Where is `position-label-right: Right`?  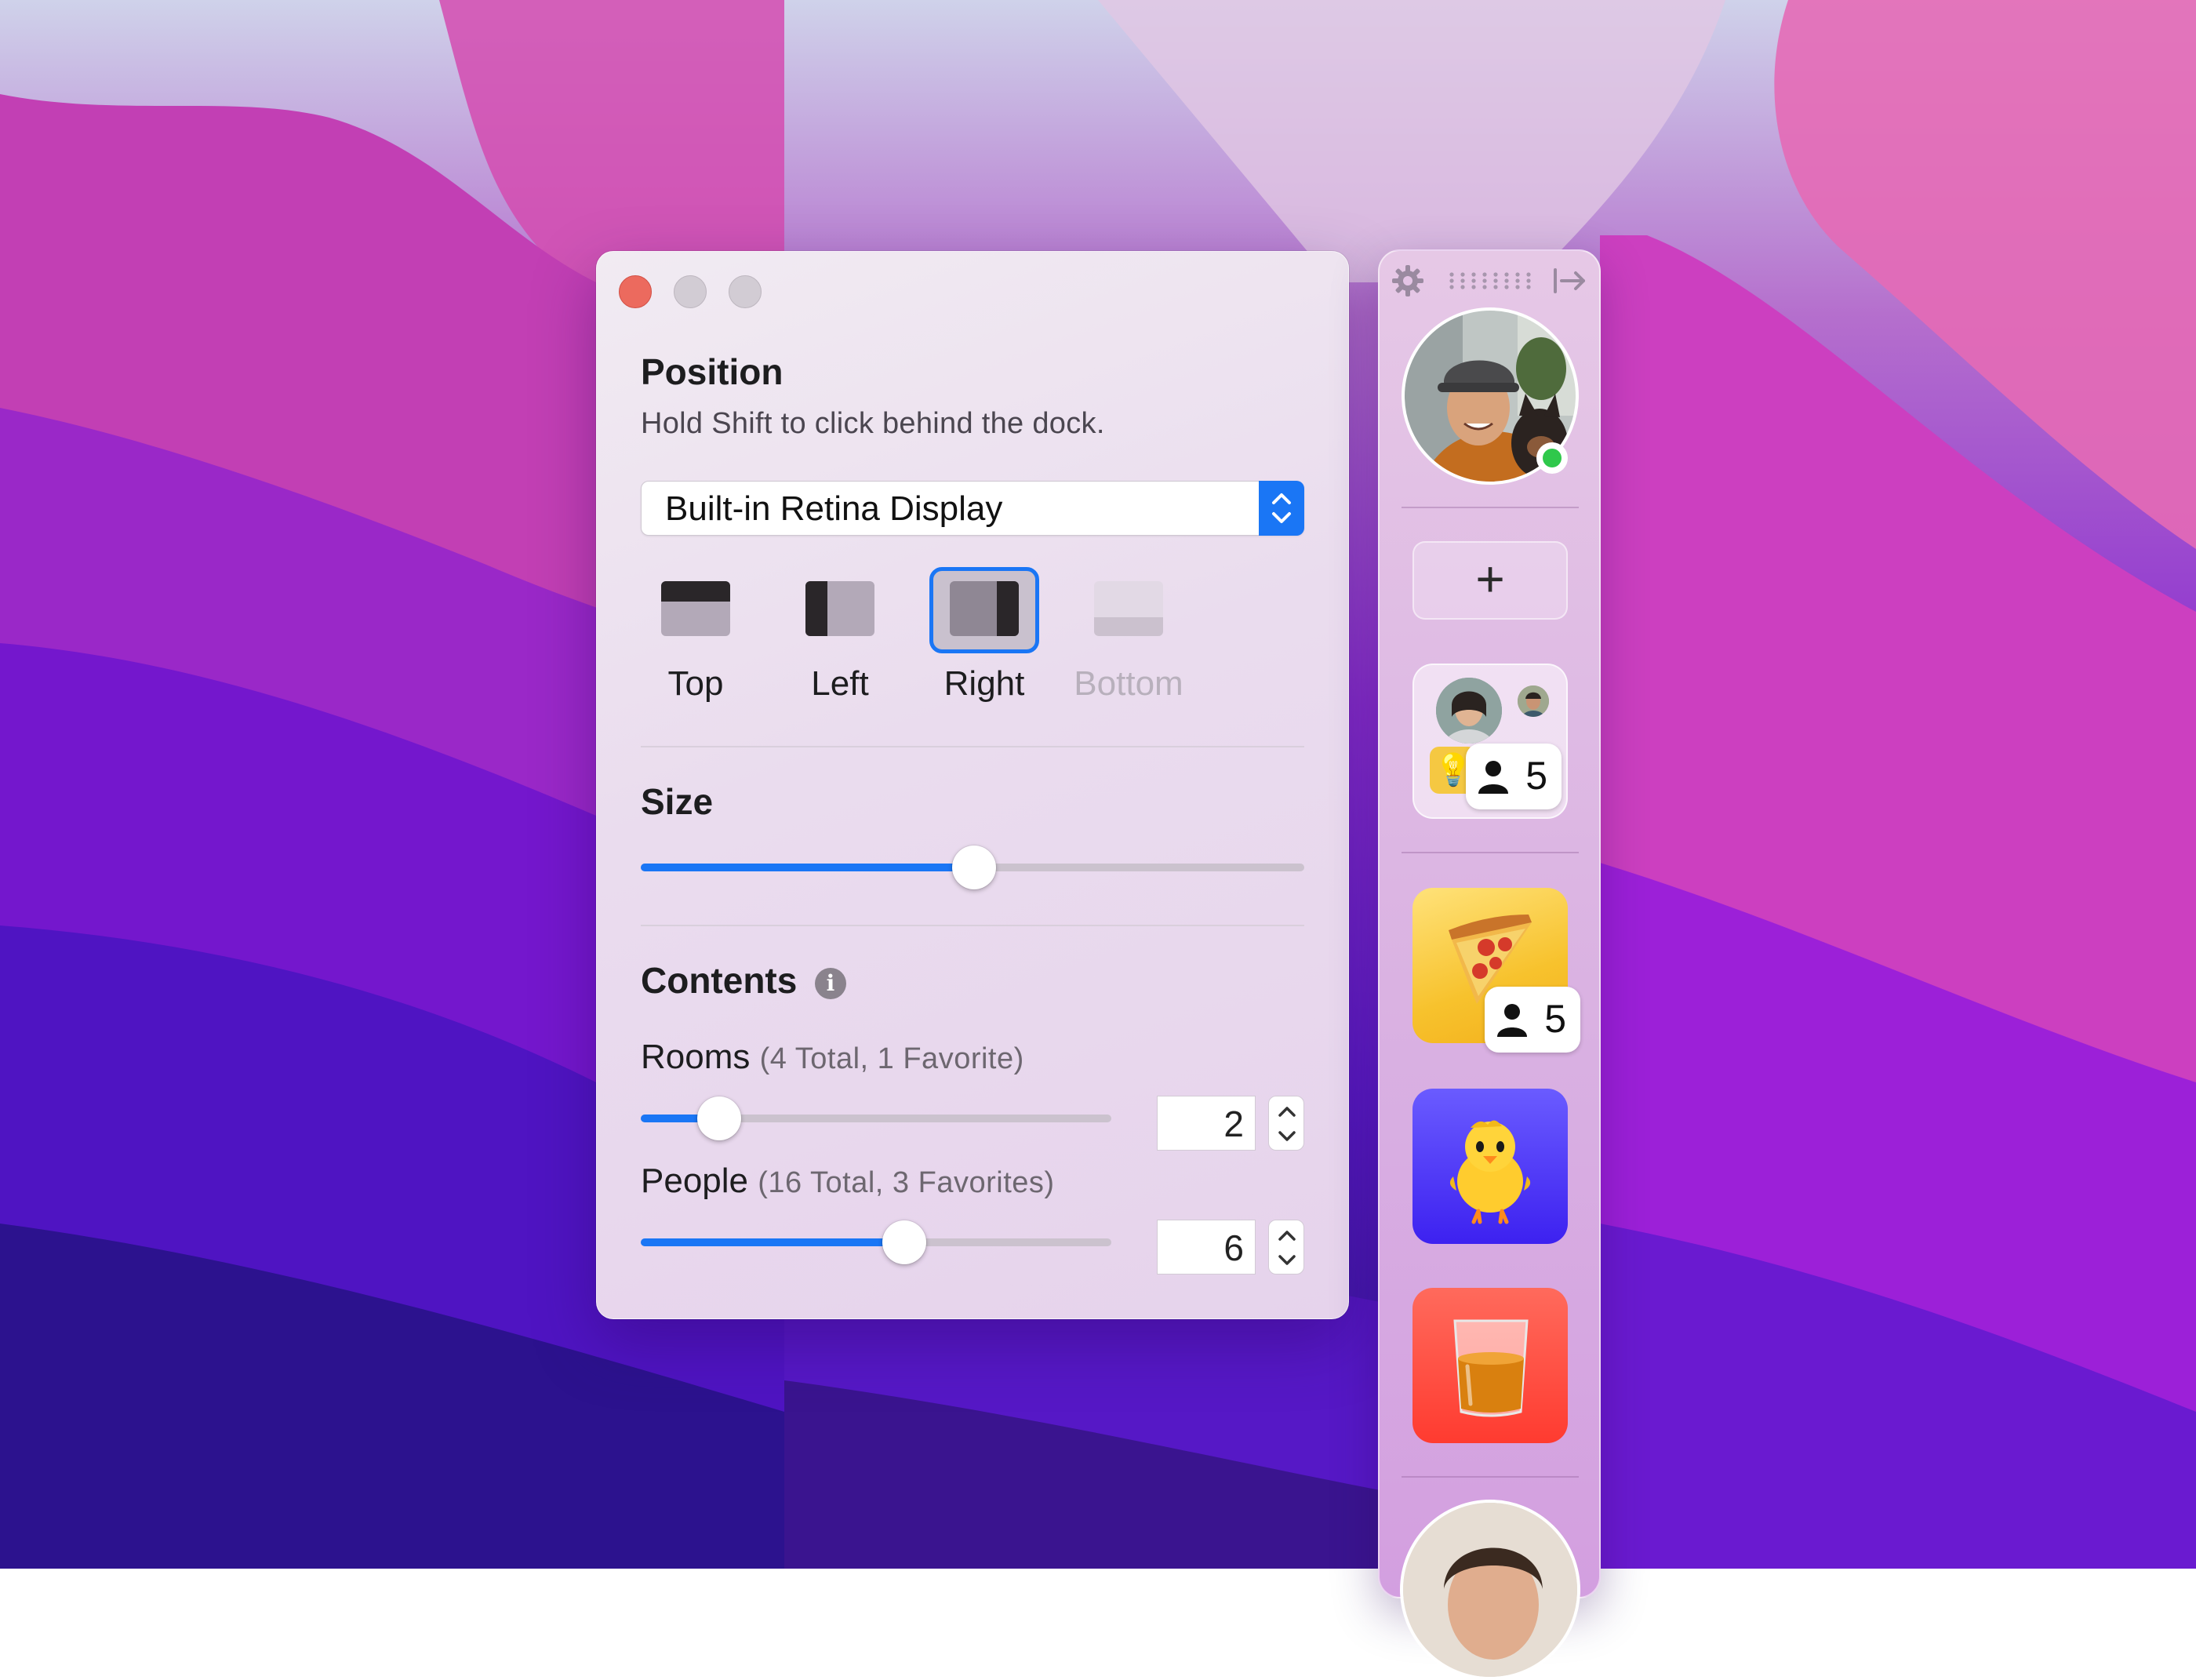
position-label-right: Right is located at coordinates (984, 683).